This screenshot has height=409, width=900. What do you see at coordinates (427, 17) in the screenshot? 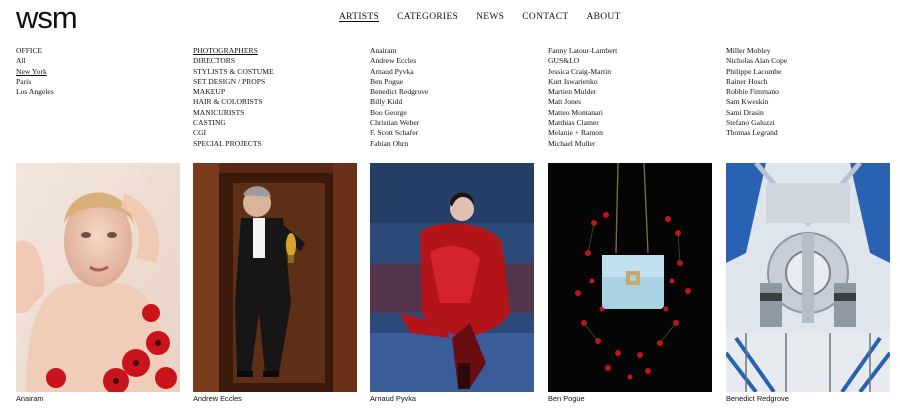
I see `nav-categories: CATEGORIES` at bounding box center [427, 17].